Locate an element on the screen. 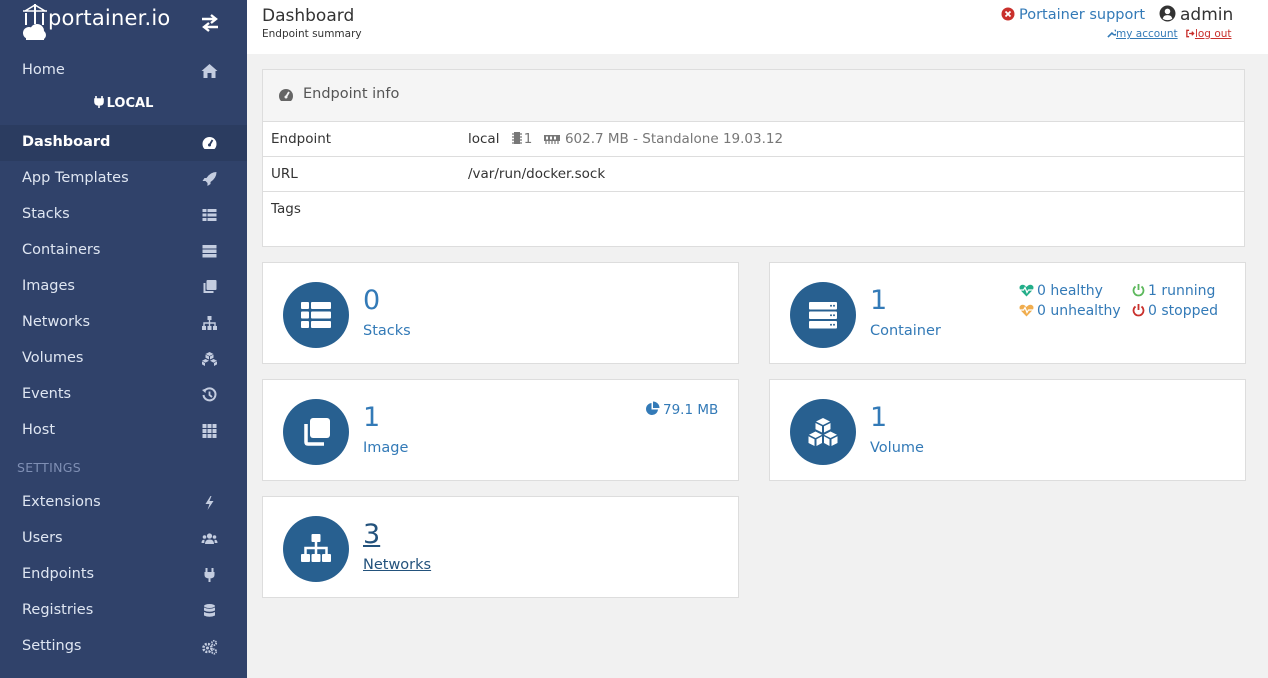 The width and height of the screenshot is (1268, 678). sidebar-item-label: Extensions is located at coordinates (61, 502).